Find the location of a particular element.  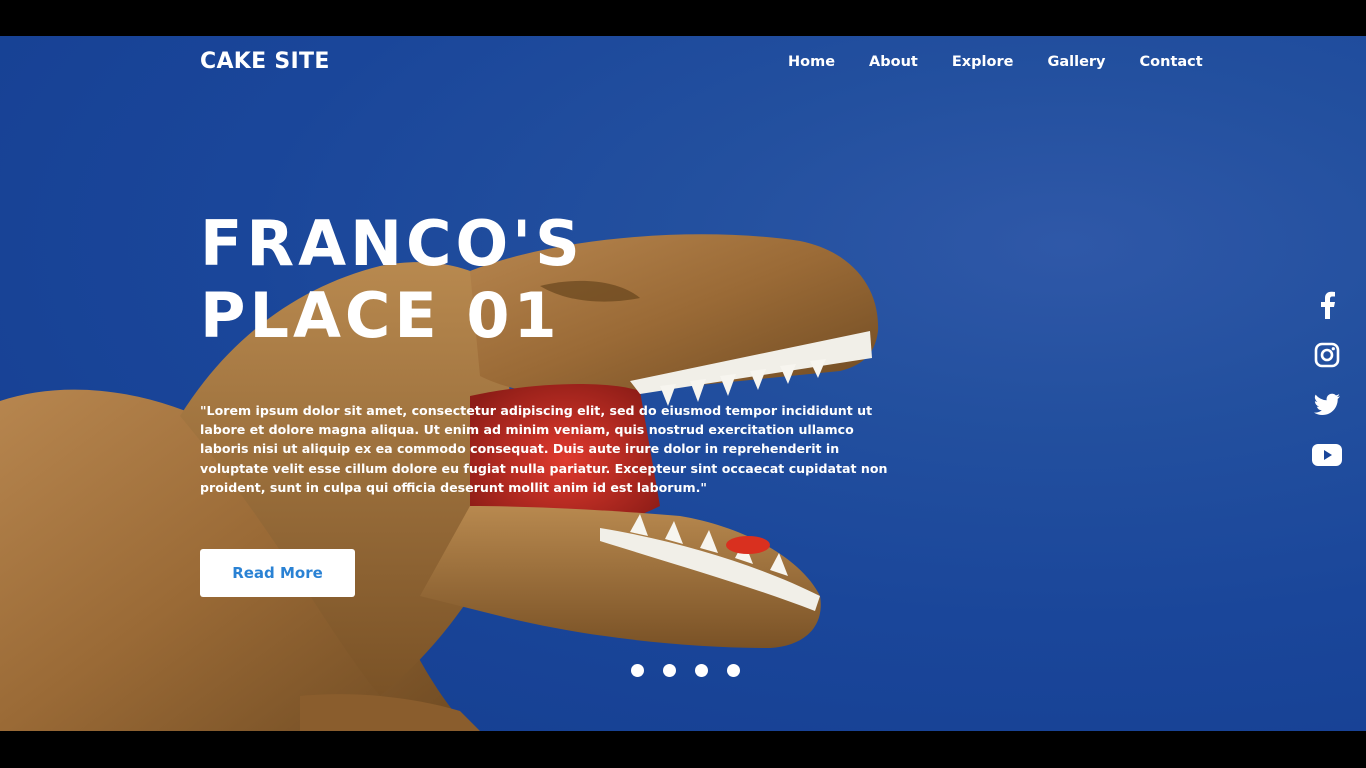

slider-dots is located at coordinates (685, 670).